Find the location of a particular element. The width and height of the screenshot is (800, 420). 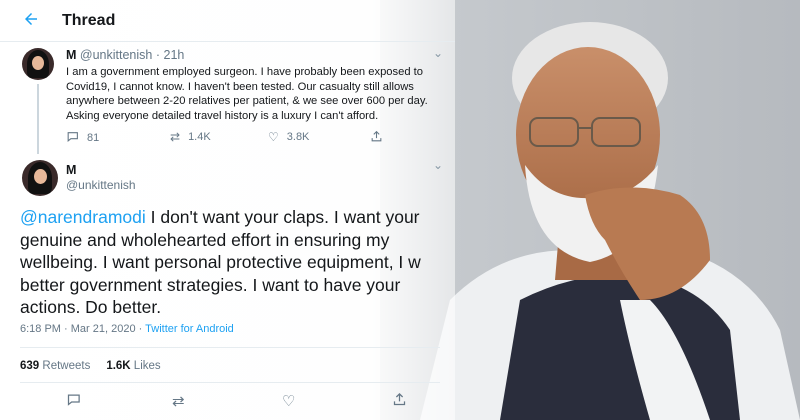

tweet-timestamp: 6:18 PM · Mar 21, 2020 · is located at coordinates (82, 329).